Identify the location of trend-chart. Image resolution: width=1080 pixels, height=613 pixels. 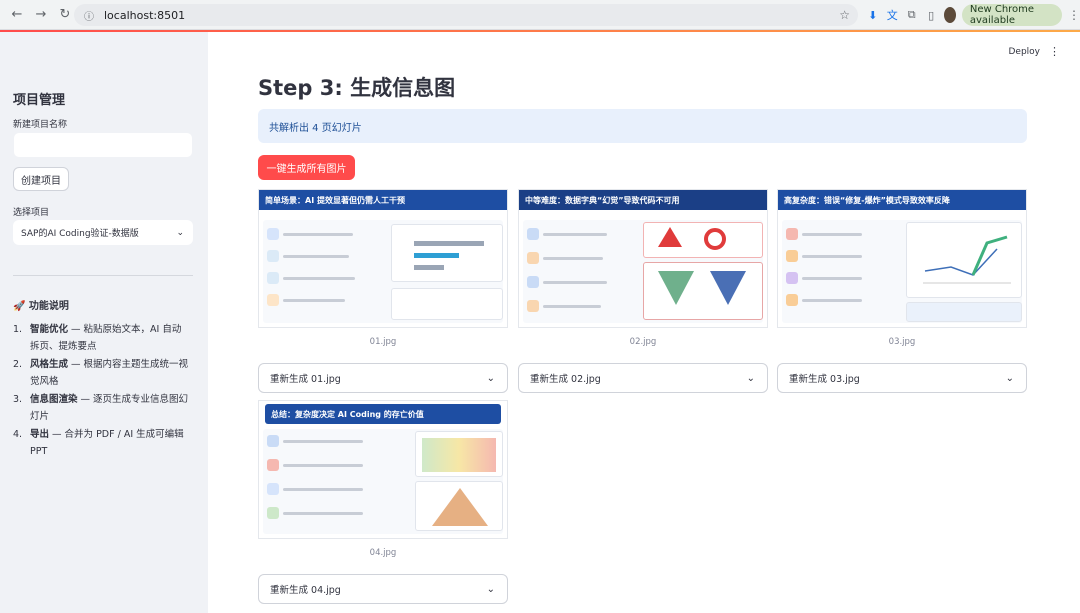
(967, 259).